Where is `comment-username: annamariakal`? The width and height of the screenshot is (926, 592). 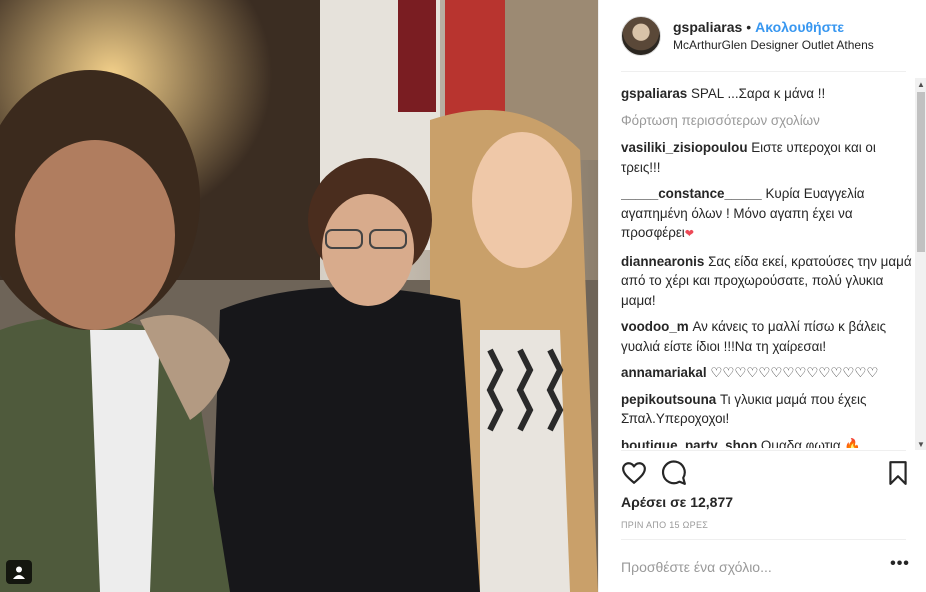
comment-username: annamariakal is located at coordinates (664, 372).